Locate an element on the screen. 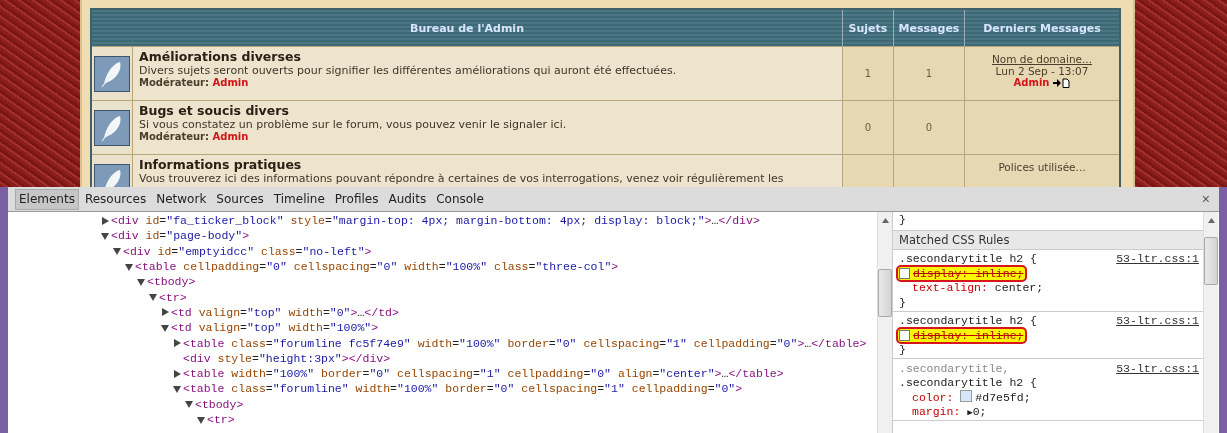 Image resolution: width=1227 pixels, height=433 pixels. forum-title-link: Informations pratiques is located at coordinates (487, 164).